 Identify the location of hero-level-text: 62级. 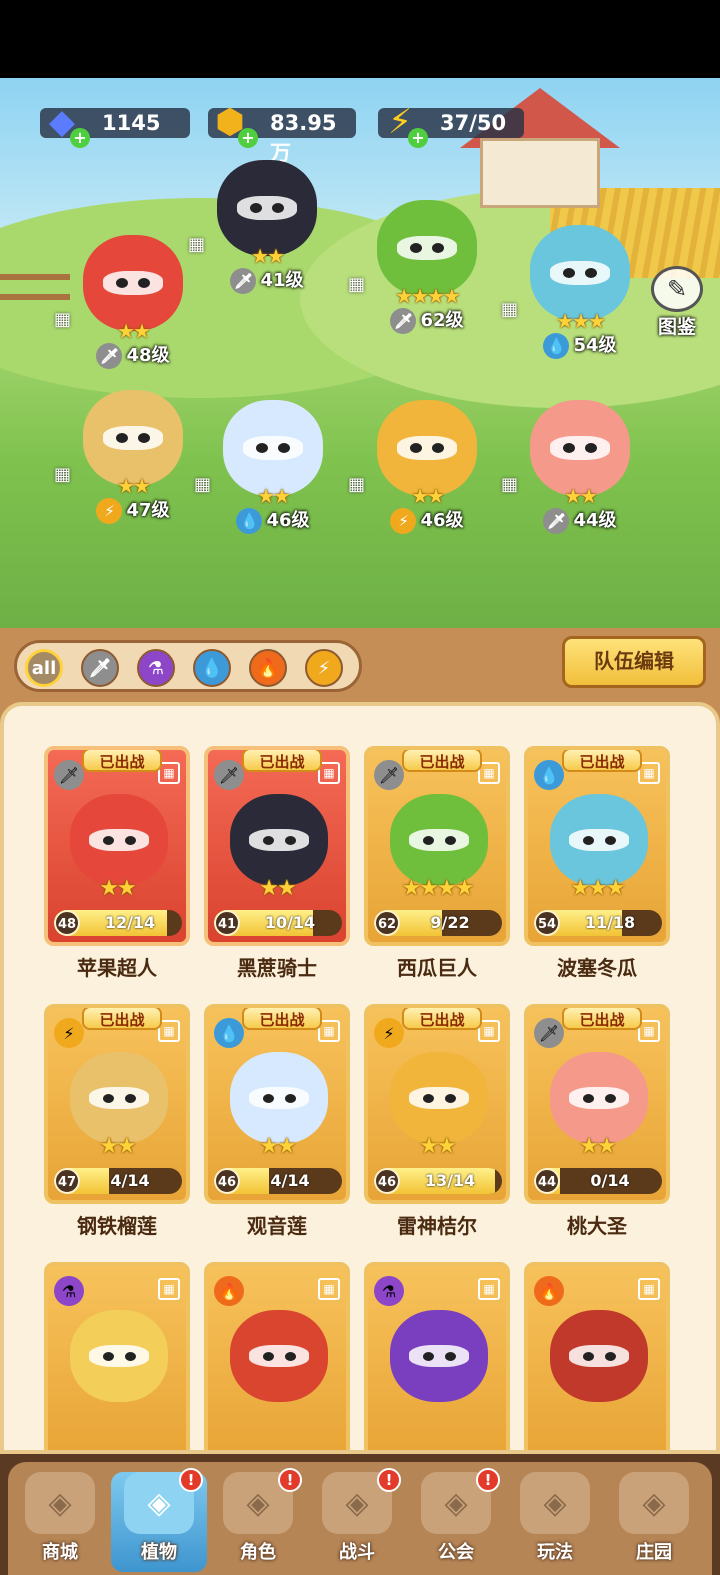
(442, 320).